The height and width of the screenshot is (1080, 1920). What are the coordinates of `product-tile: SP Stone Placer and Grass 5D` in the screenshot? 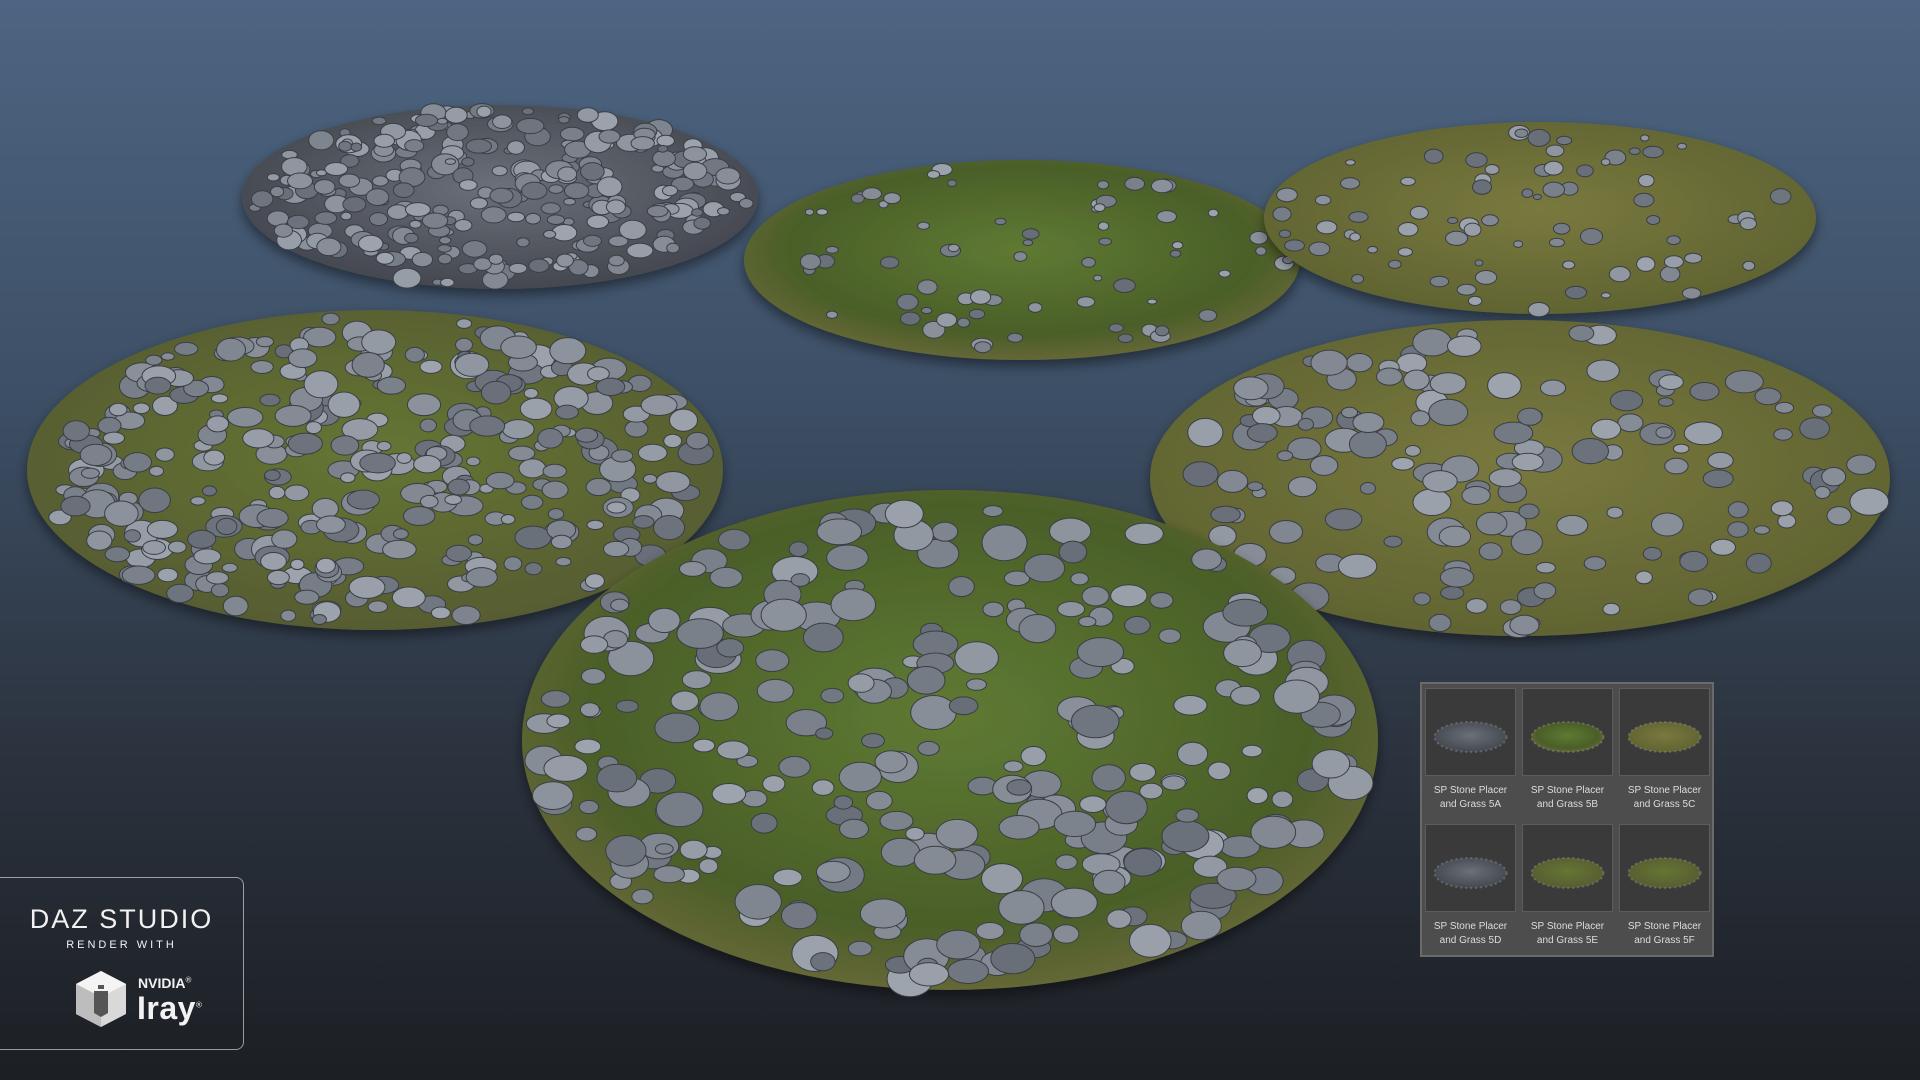 It's located at (1470, 892).